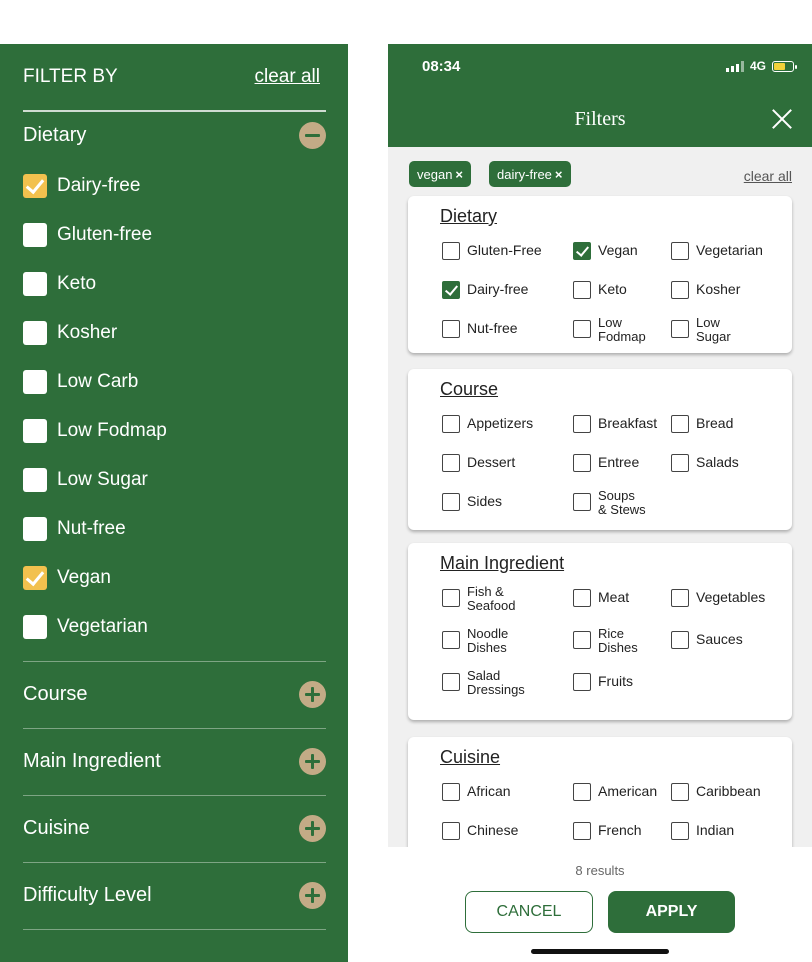 The width and height of the screenshot is (812, 962). I want to click on filter-option: Sauces, so click(707, 640).